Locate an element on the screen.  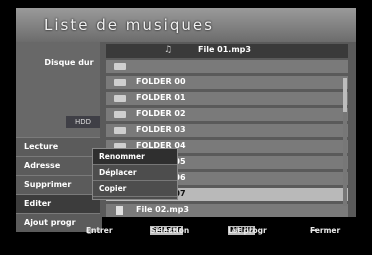
file-icon is located at coordinates (119, 210).